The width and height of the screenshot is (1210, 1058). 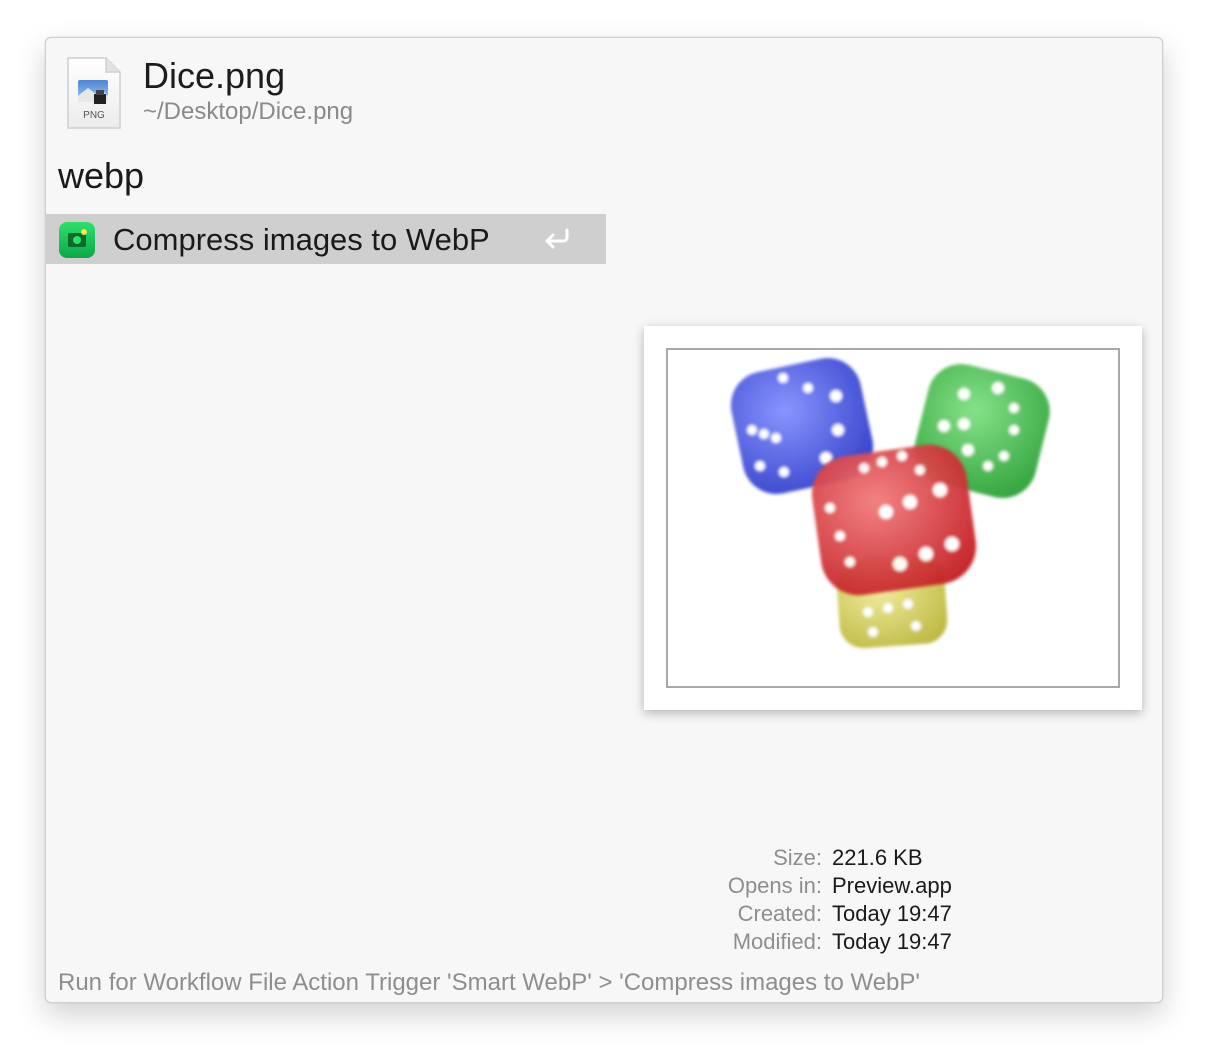 I want to click on webp-workflow-icon, so click(x=77, y=240).